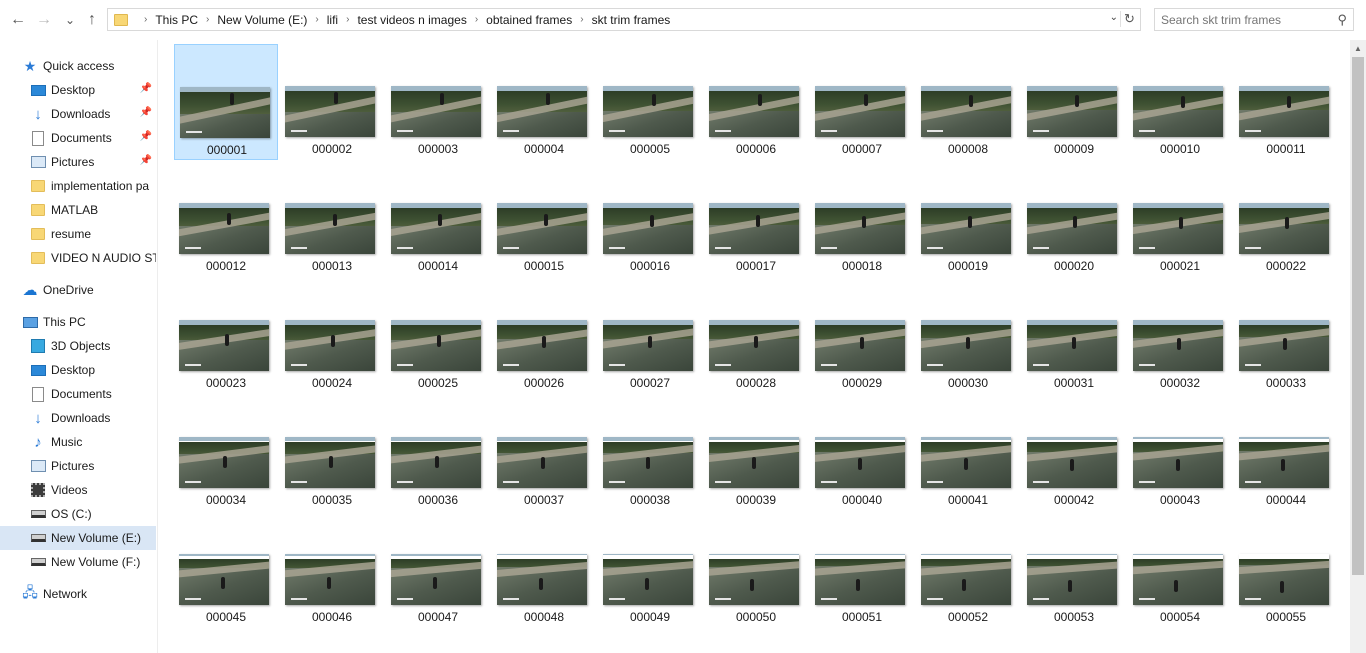  I want to click on sidebar-item-new-volume-e: New Volume (E:), so click(78, 538).